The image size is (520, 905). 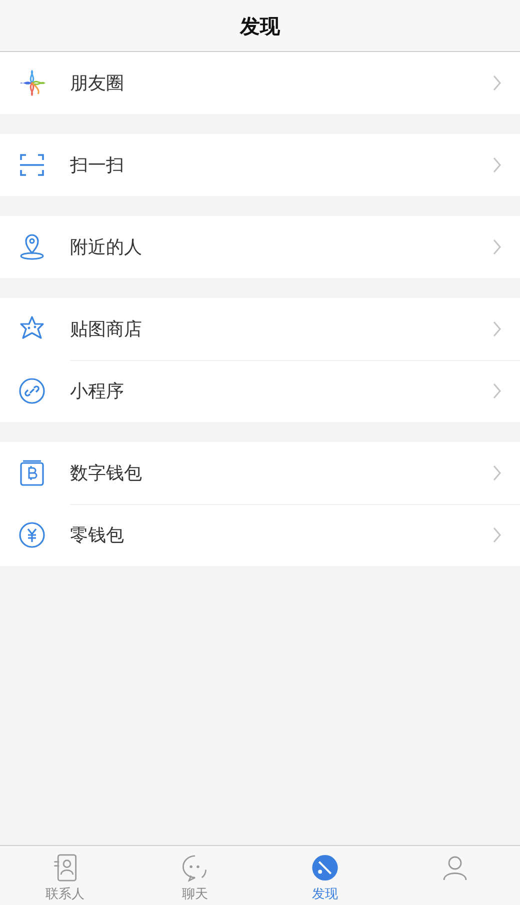 What do you see at coordinates (260, 391) in the screenshot?
I see `menu-item: 小程序` at bounding box center [260, 391].